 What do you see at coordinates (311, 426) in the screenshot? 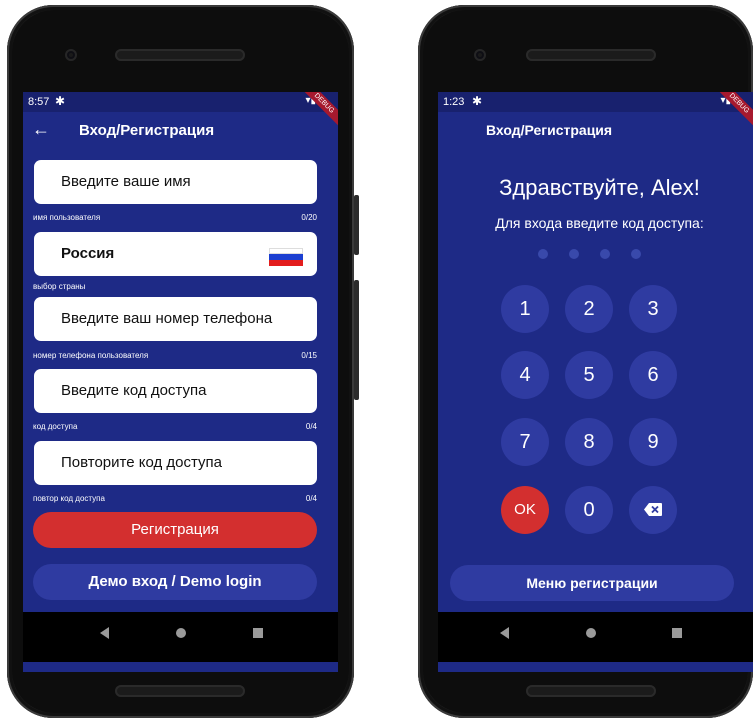
I see `code-counter: 0/4` at bounding box center [311, 426].